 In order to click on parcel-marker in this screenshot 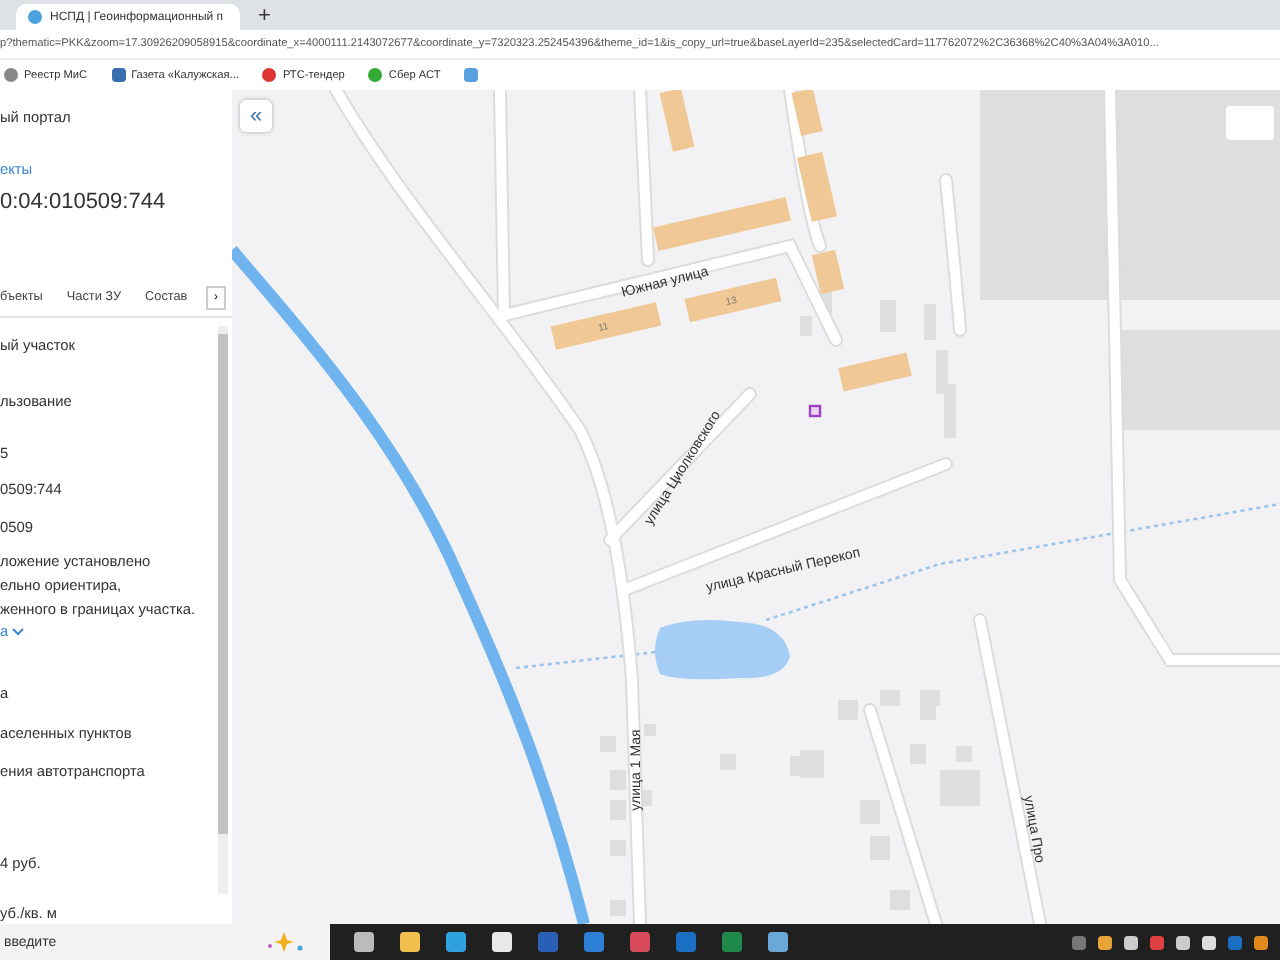, I will do `click(815, 411)`.